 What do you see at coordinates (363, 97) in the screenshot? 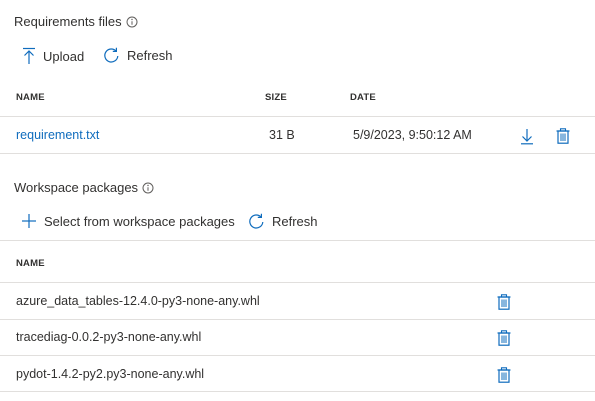
I see `column-header-date: DATE` at bounding box center [363, 97].